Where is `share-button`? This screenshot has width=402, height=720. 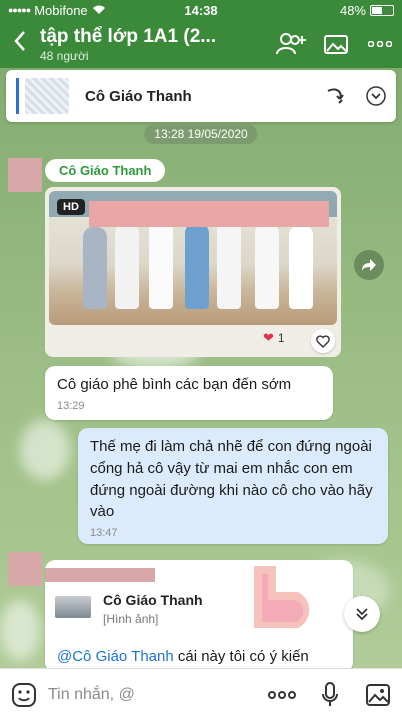
share-button is located at coordinates (369, 265).